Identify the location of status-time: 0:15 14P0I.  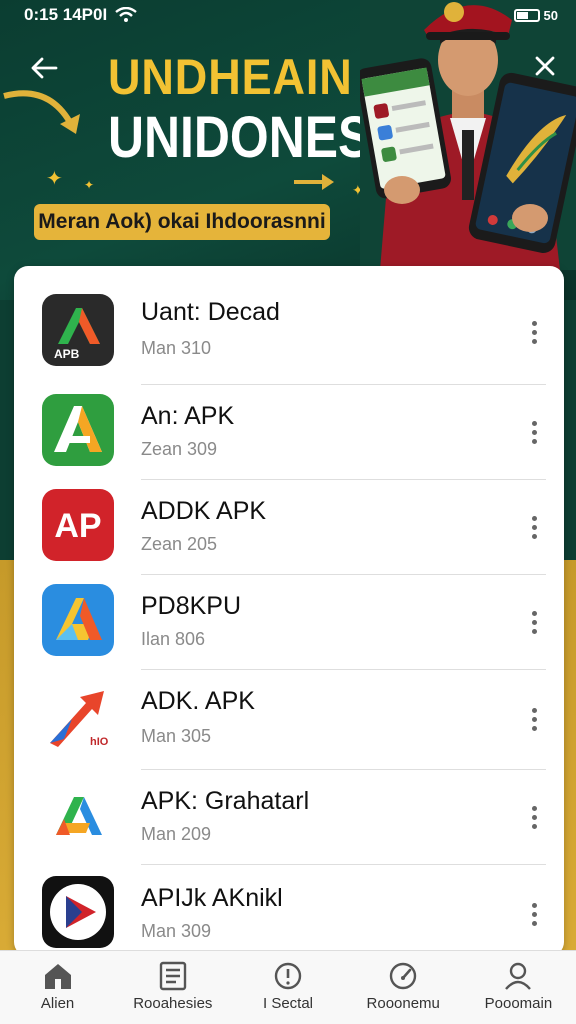
(66, 14).